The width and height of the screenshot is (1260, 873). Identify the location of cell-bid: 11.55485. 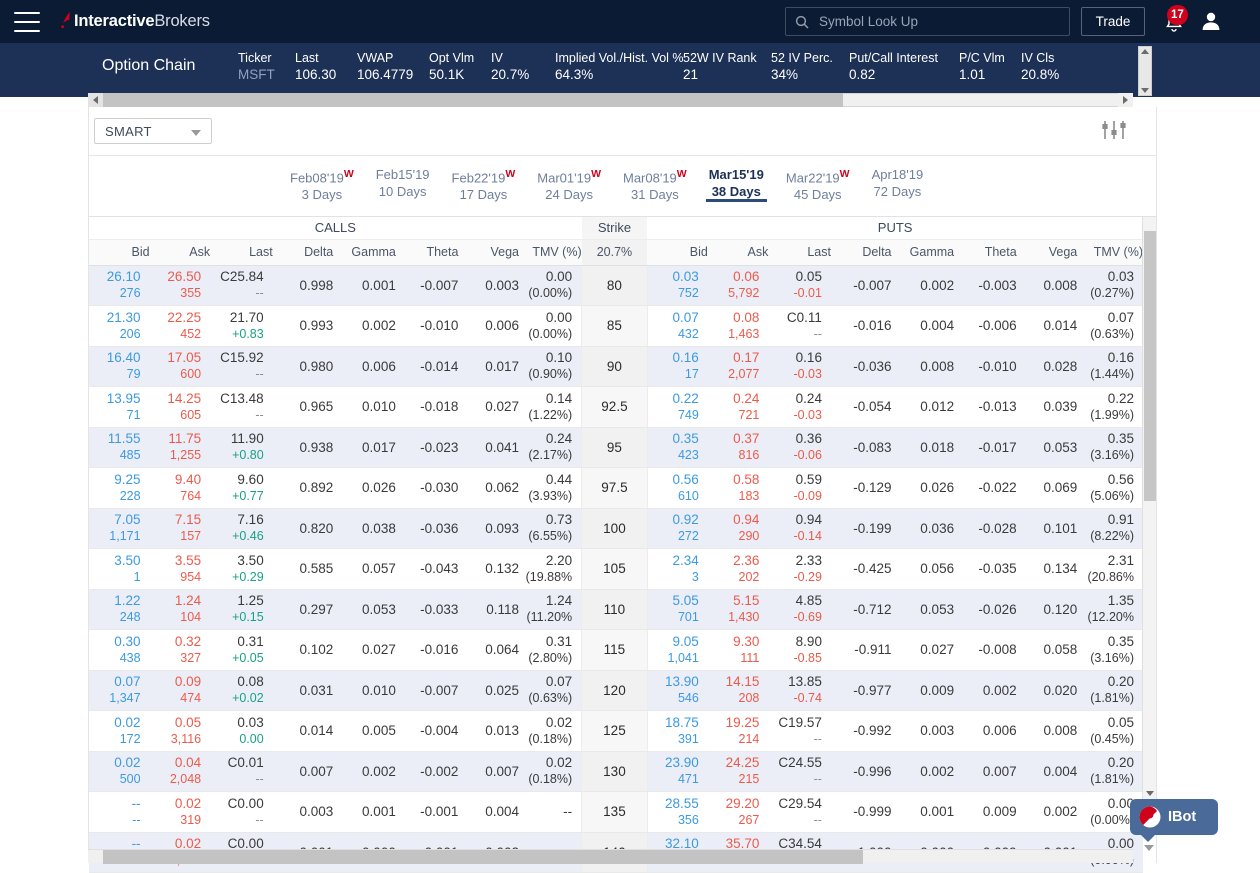
(119, 447).